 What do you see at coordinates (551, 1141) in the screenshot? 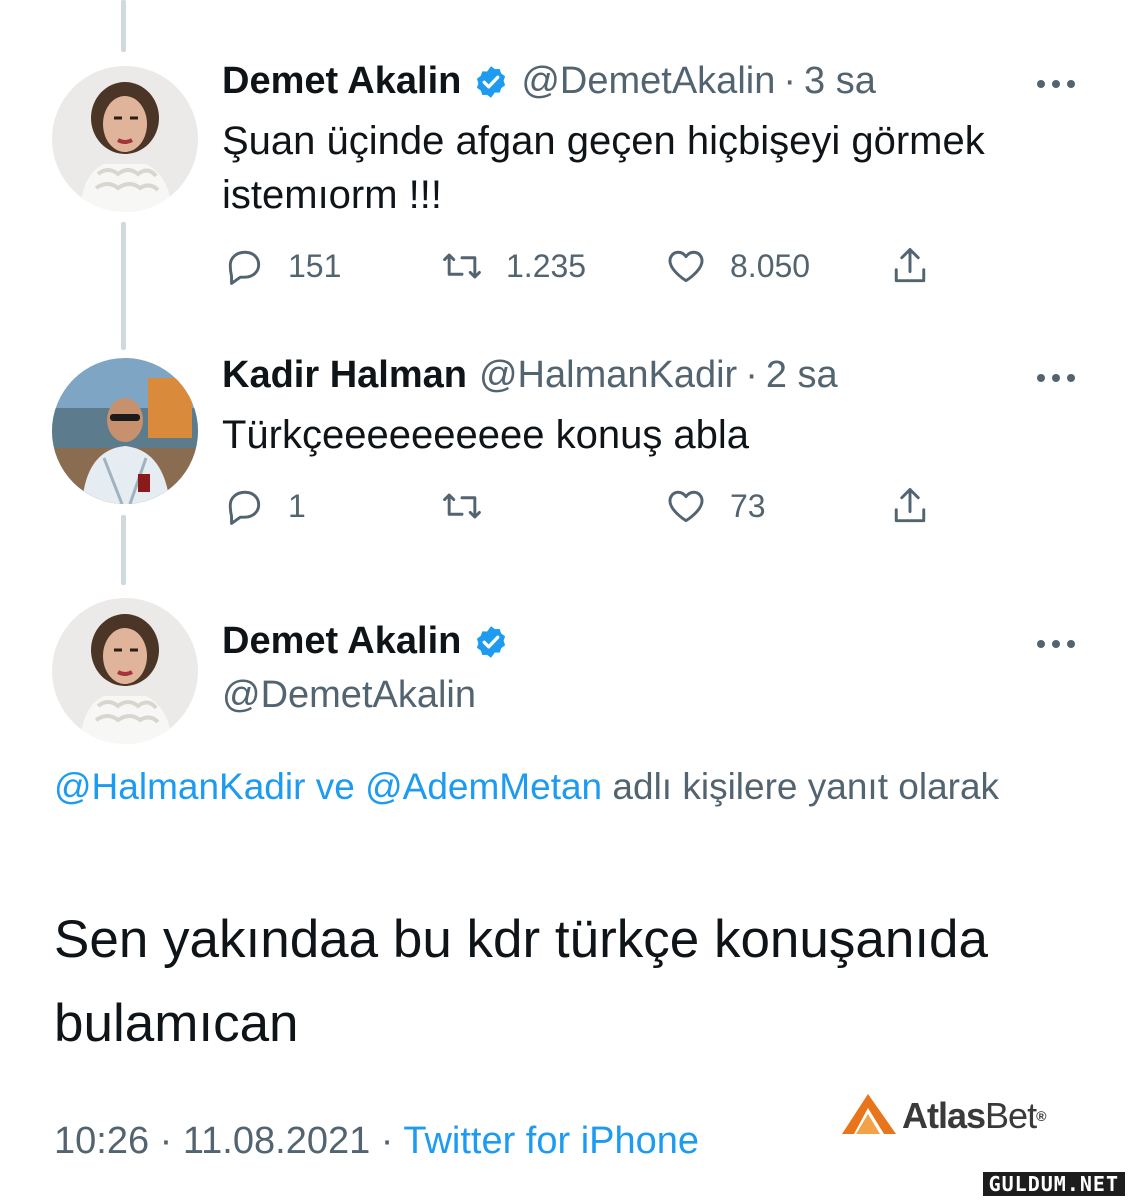
I see `main-tweet-source: Twitter for iPhone` at bounding box center [551, 1141].